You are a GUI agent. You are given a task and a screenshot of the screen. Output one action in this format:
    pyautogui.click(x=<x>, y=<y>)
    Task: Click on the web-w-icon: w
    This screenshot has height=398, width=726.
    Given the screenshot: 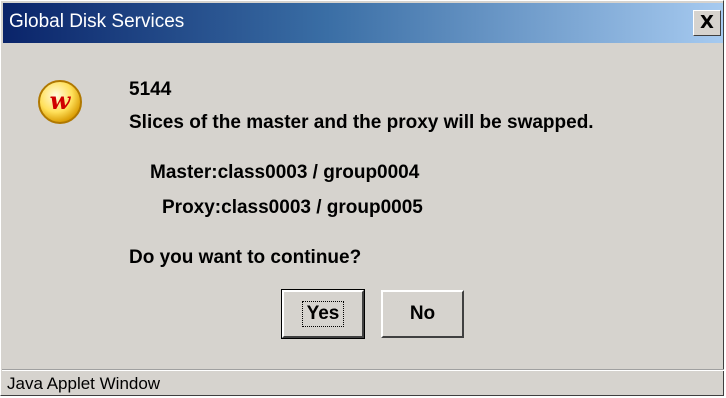 What is the action you would take?
    pyautogui.click(x=60, y=102)
    